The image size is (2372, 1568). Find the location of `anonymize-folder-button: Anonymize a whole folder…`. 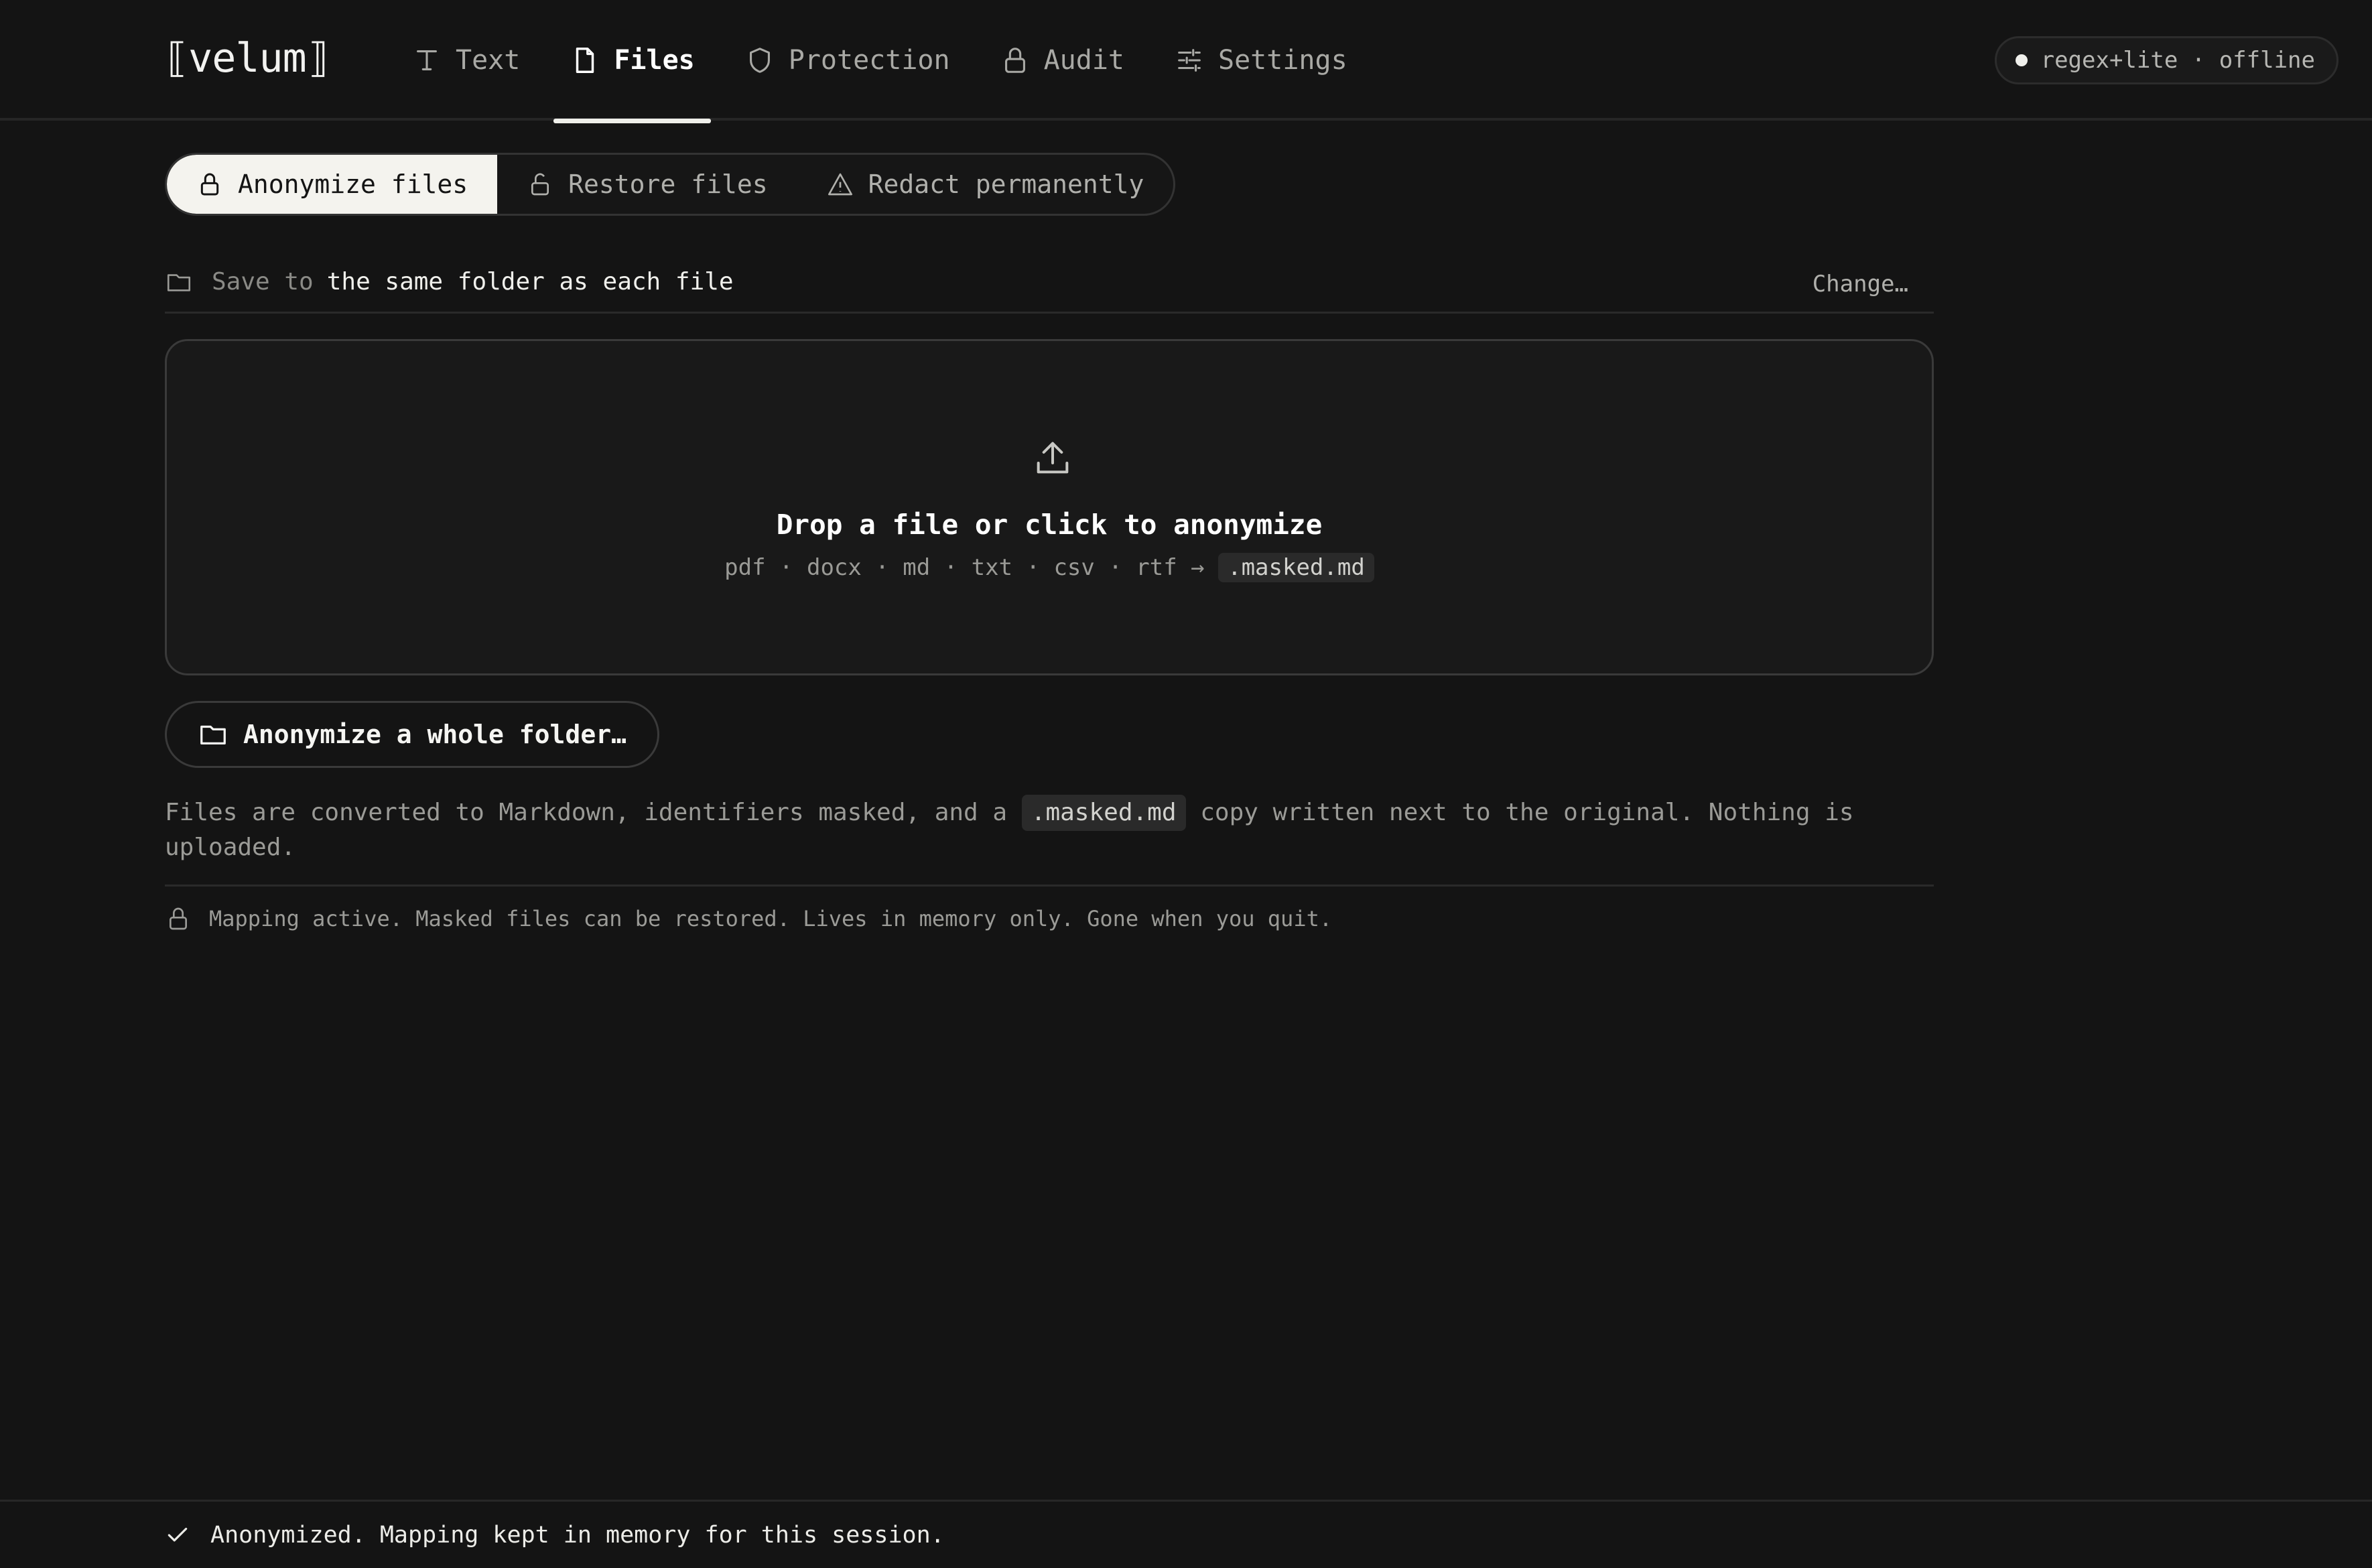

anonymize-folder-button: Anonymize a whole folder… is located at coordinates (412, 734).